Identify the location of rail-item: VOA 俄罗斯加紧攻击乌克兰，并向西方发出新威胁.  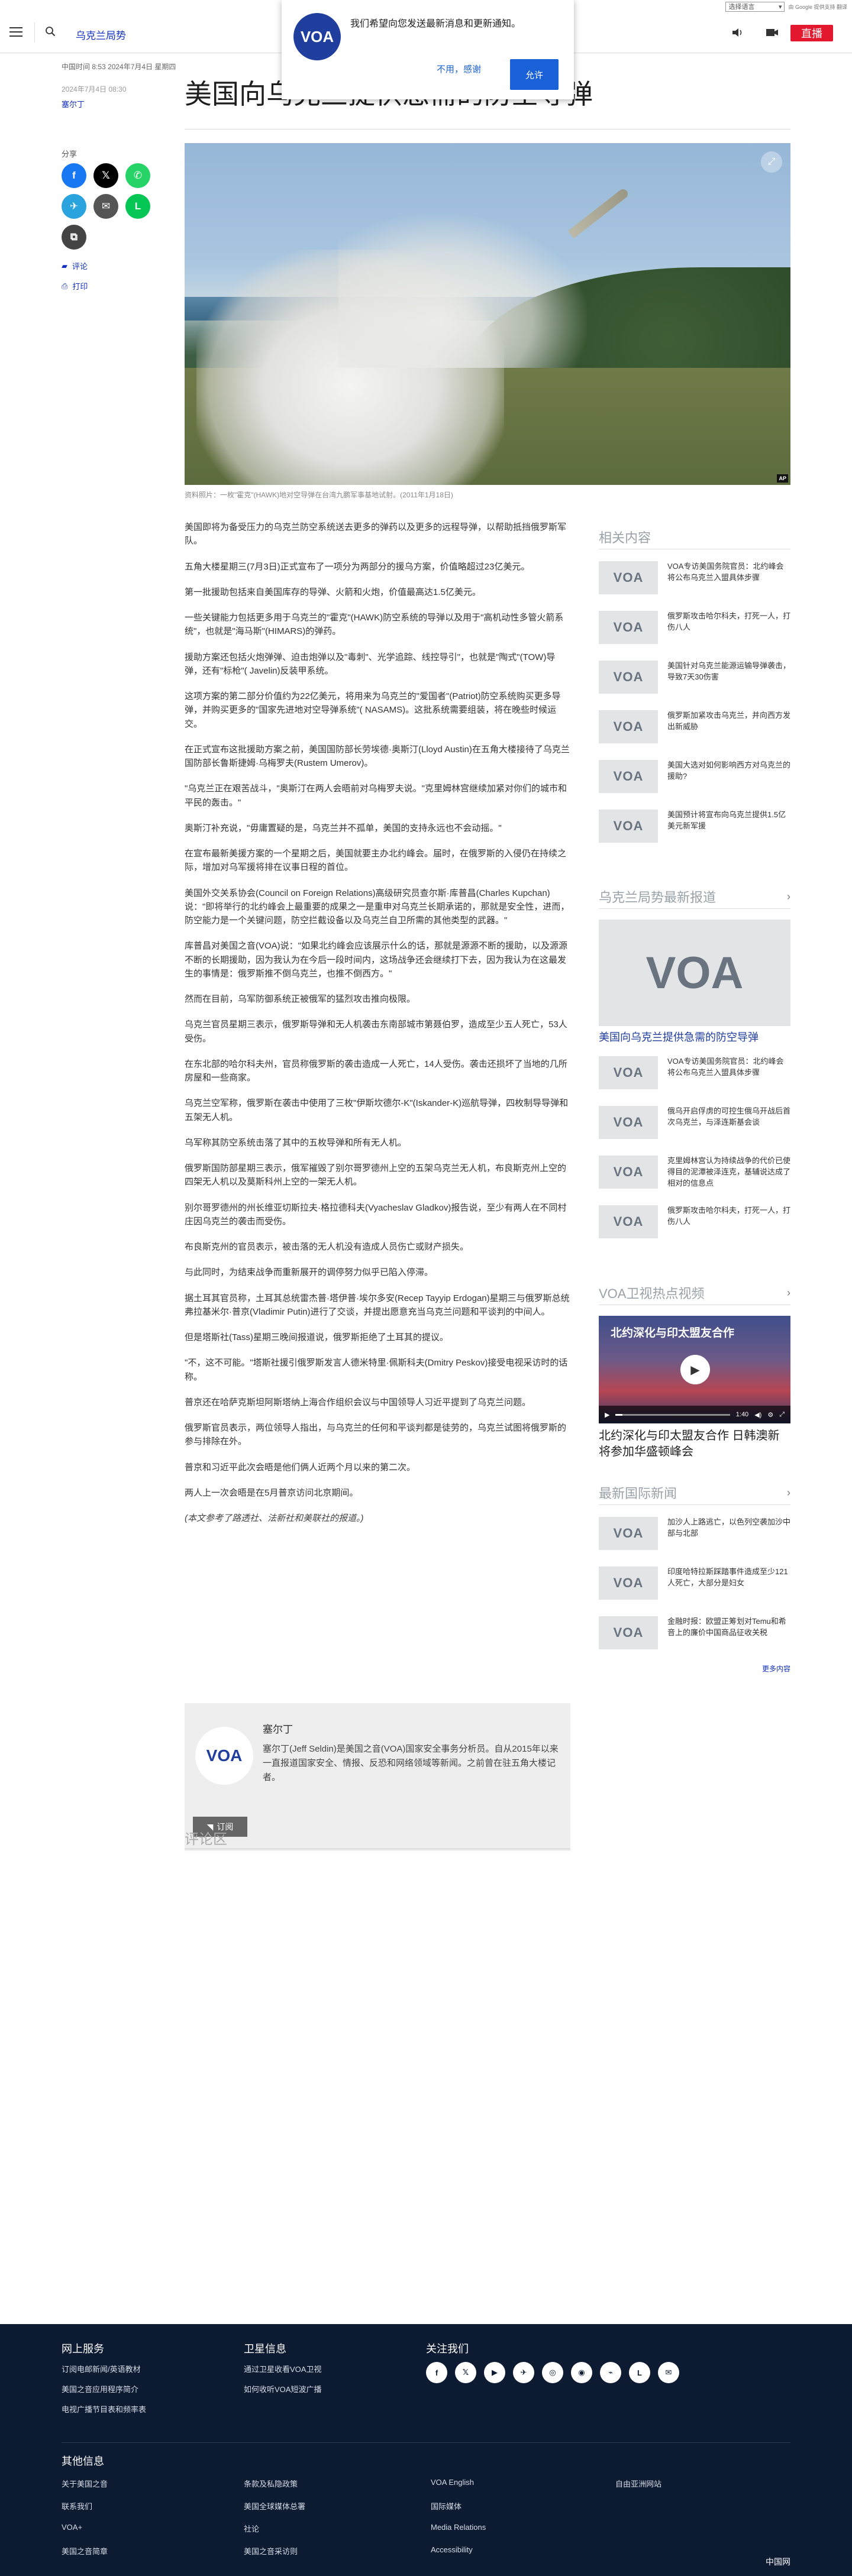
(694, 729).